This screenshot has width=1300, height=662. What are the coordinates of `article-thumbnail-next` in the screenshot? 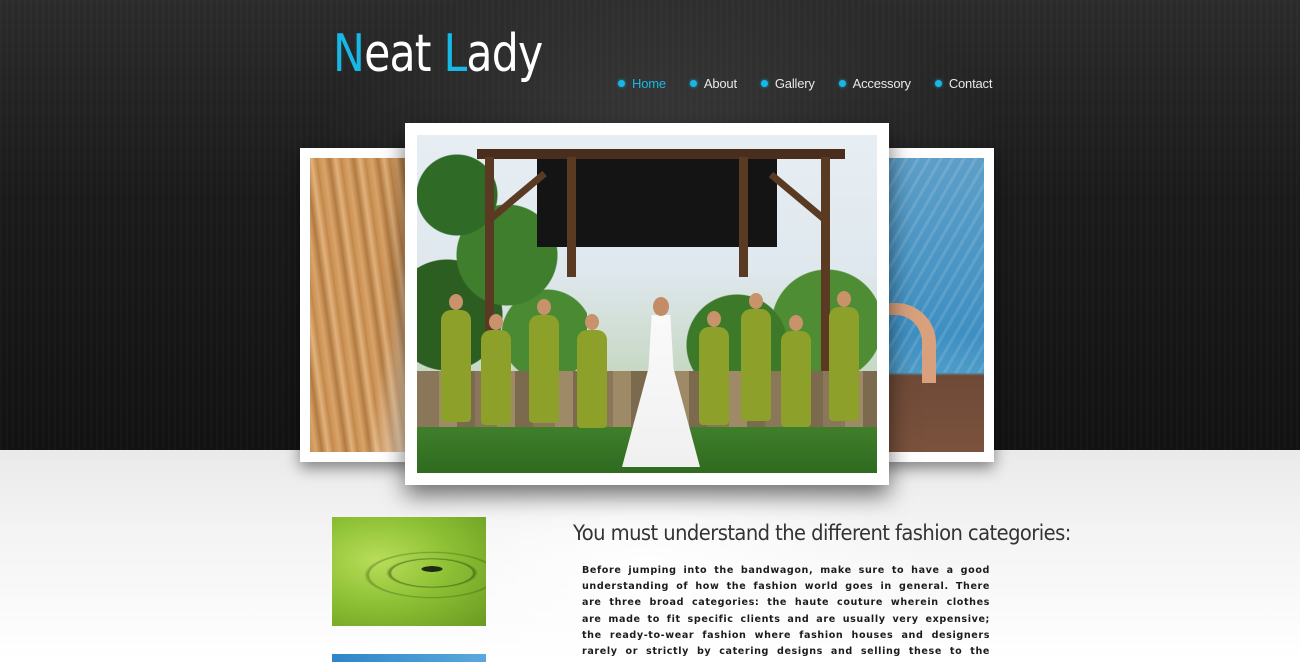 It's located at (409, 658).